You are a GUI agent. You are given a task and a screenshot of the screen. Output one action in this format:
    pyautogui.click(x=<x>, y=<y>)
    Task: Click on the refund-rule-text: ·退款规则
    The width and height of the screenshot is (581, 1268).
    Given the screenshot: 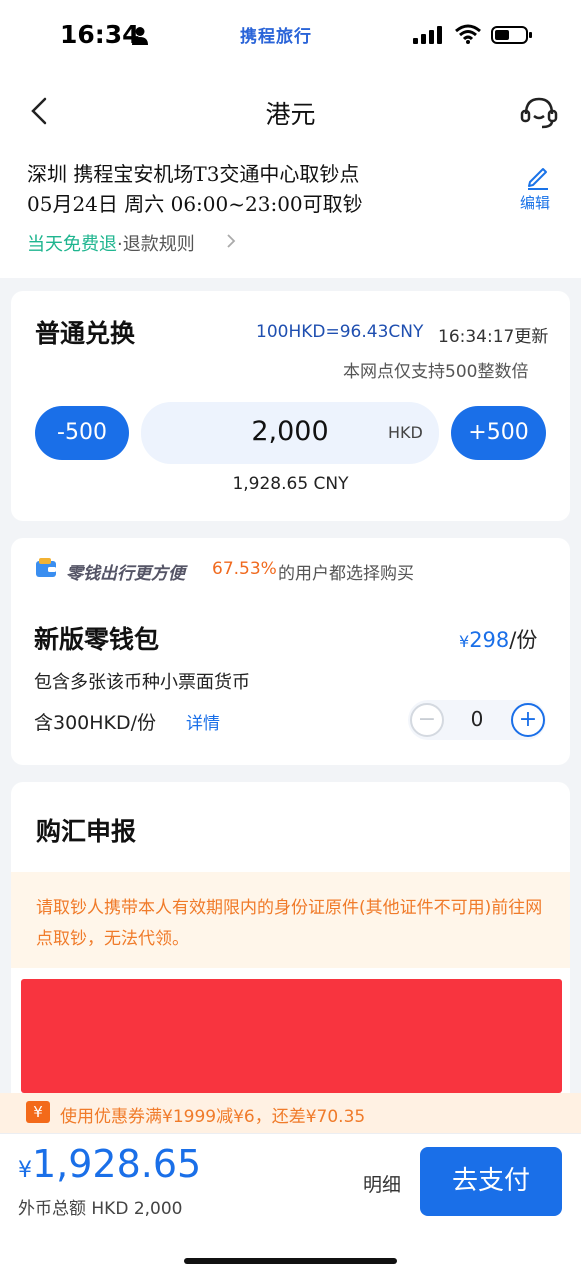 What is the action you would take?
    pyautogui.click(x=156, y=244)
    